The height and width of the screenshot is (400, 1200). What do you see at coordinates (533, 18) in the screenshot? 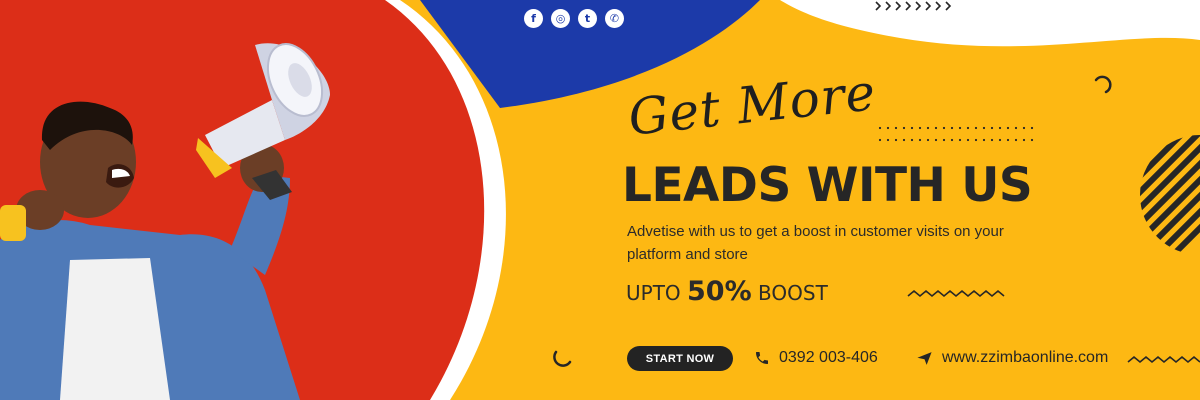
I see `facebook-icon: f` at bounding box center [533, 18].